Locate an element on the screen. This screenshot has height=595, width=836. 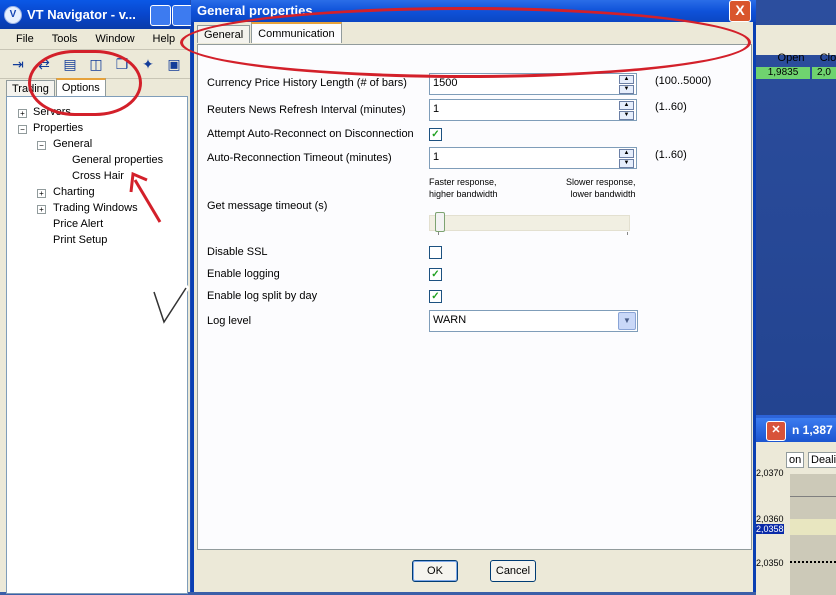
tree-item-general: General is located at coordinates (72, 144).